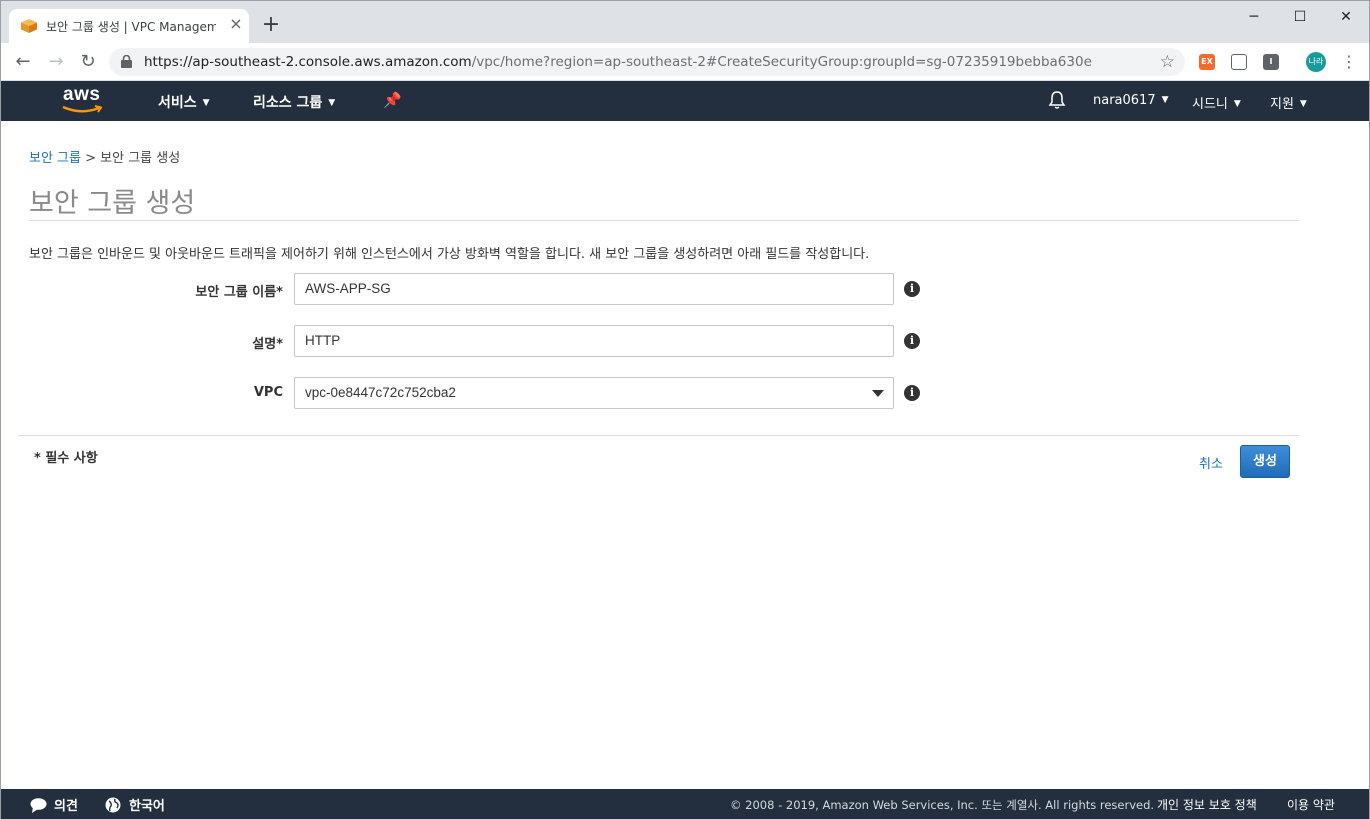 This screenshot has width=1370, height=819. What do you see at coordinates (658, 435) in the screenshot?
I see `form-divider` at bounding box center [658, 435].